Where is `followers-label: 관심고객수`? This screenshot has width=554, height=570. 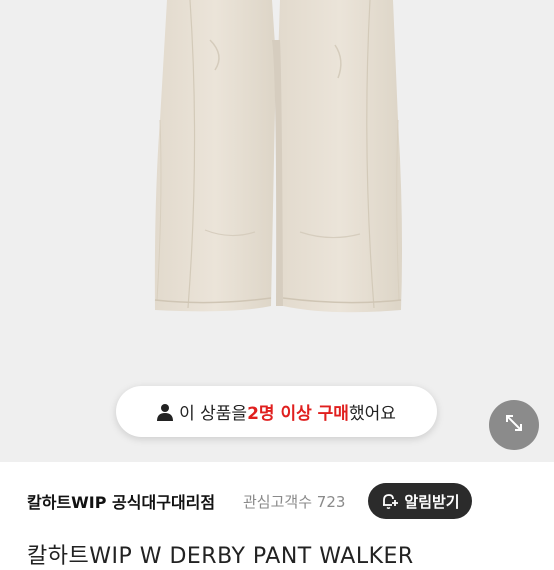
followers-label: 관심고객수 is located at coordinates (278, 502).